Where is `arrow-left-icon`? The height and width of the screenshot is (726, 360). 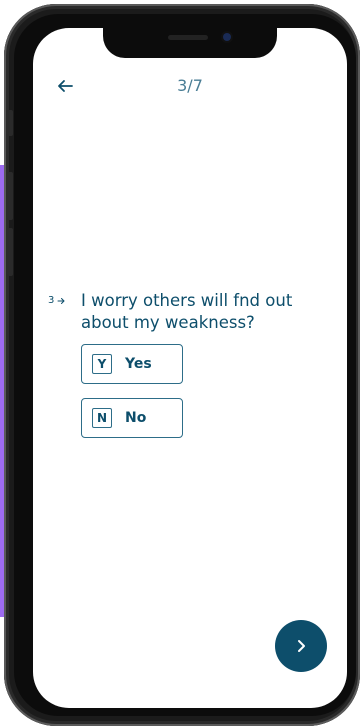 arrow-left-icon is located at coordinates (65, 86).